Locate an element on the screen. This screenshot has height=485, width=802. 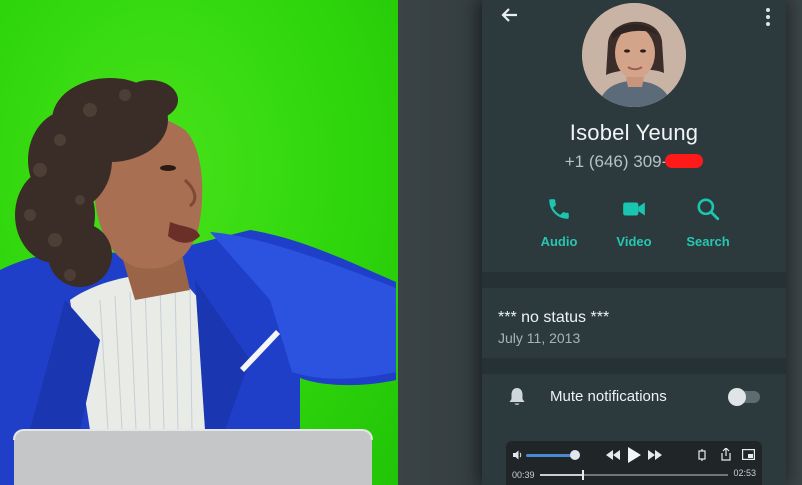
seek-progress is located at coordinates (561, 475).